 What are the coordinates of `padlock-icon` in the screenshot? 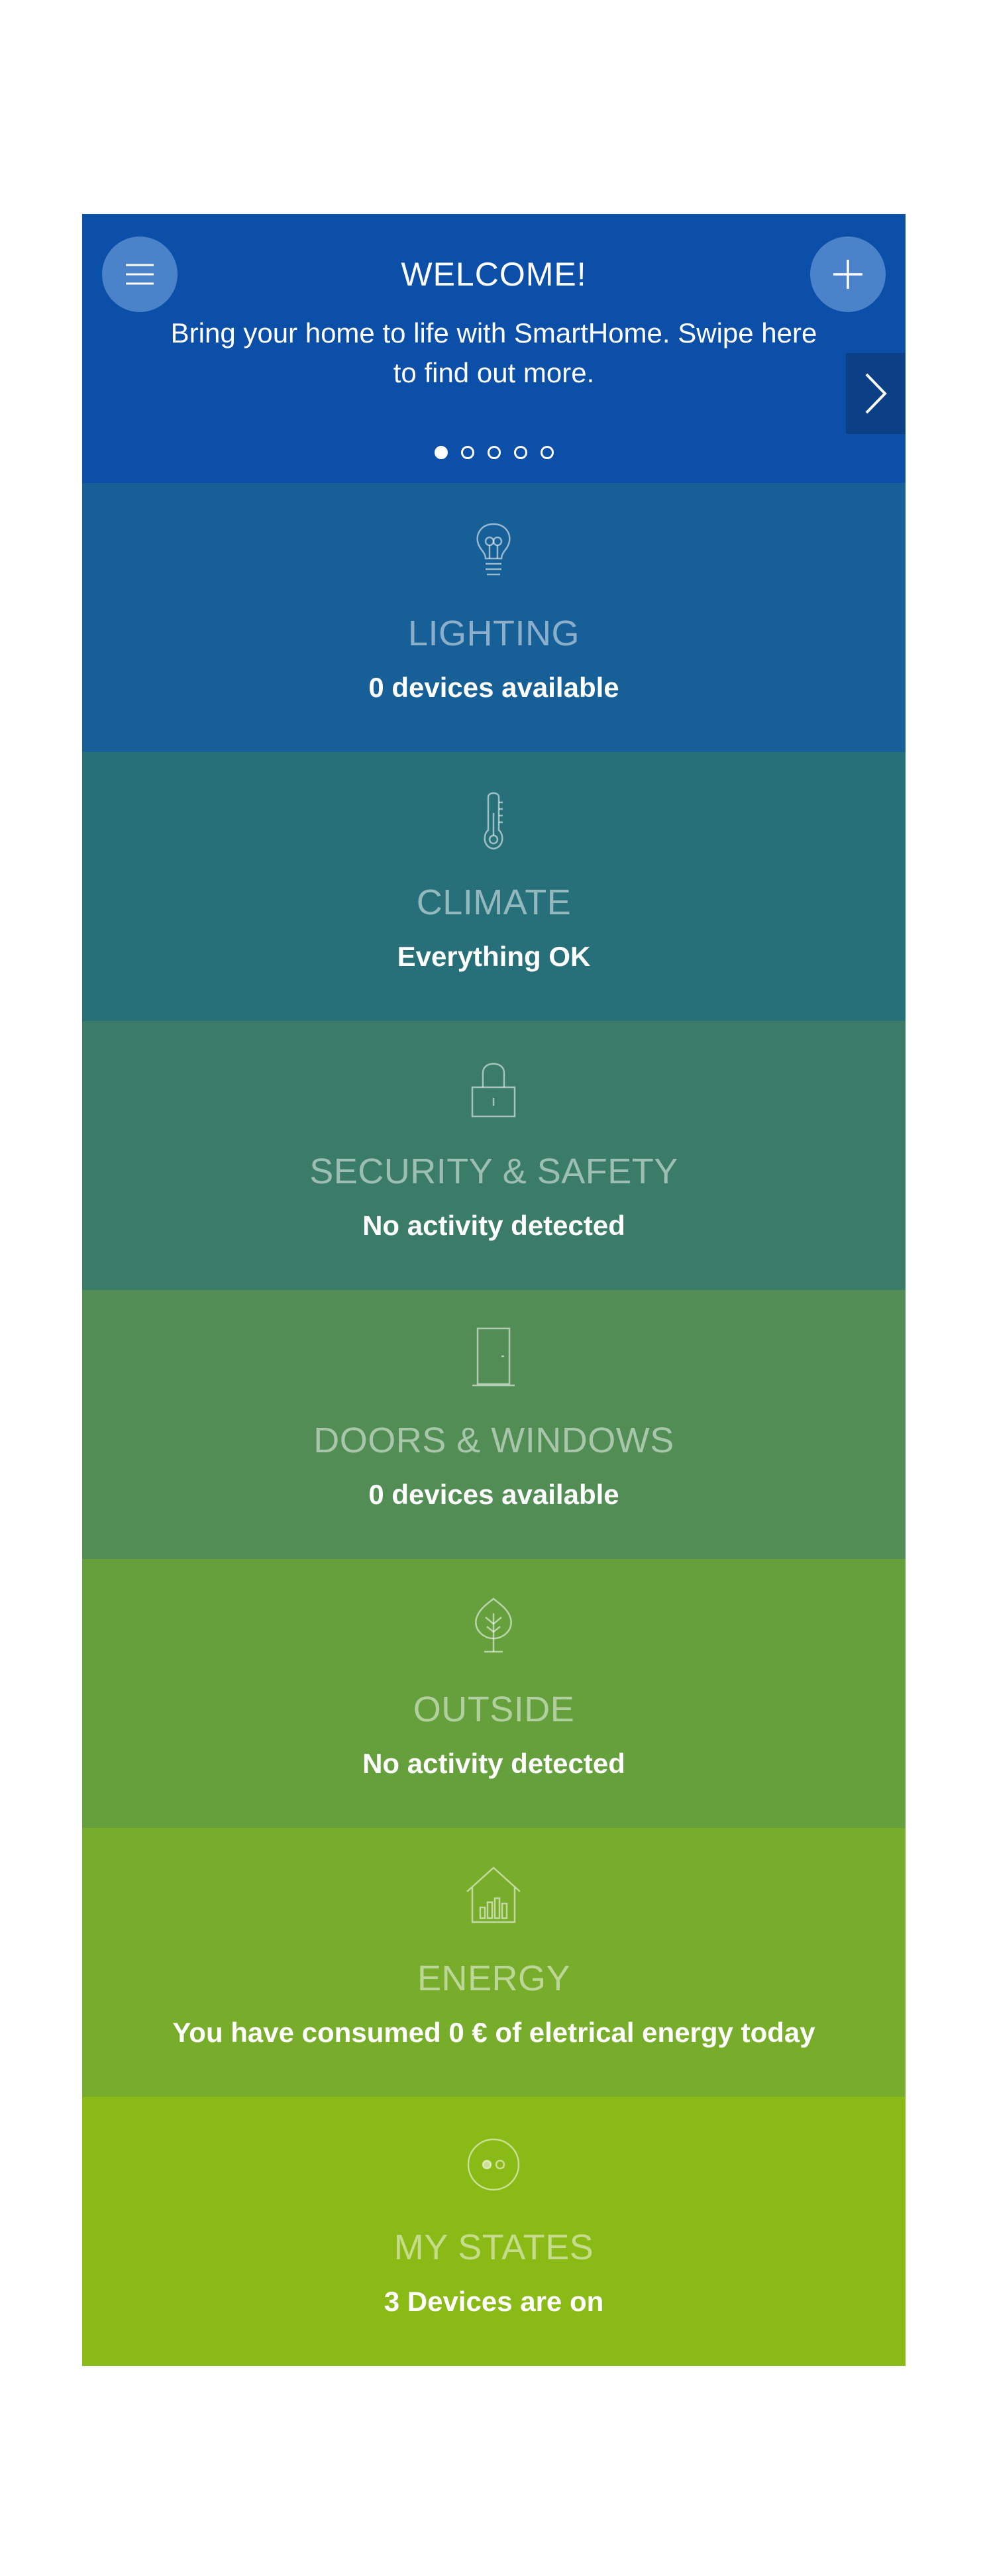 It's located at (493, 1088).